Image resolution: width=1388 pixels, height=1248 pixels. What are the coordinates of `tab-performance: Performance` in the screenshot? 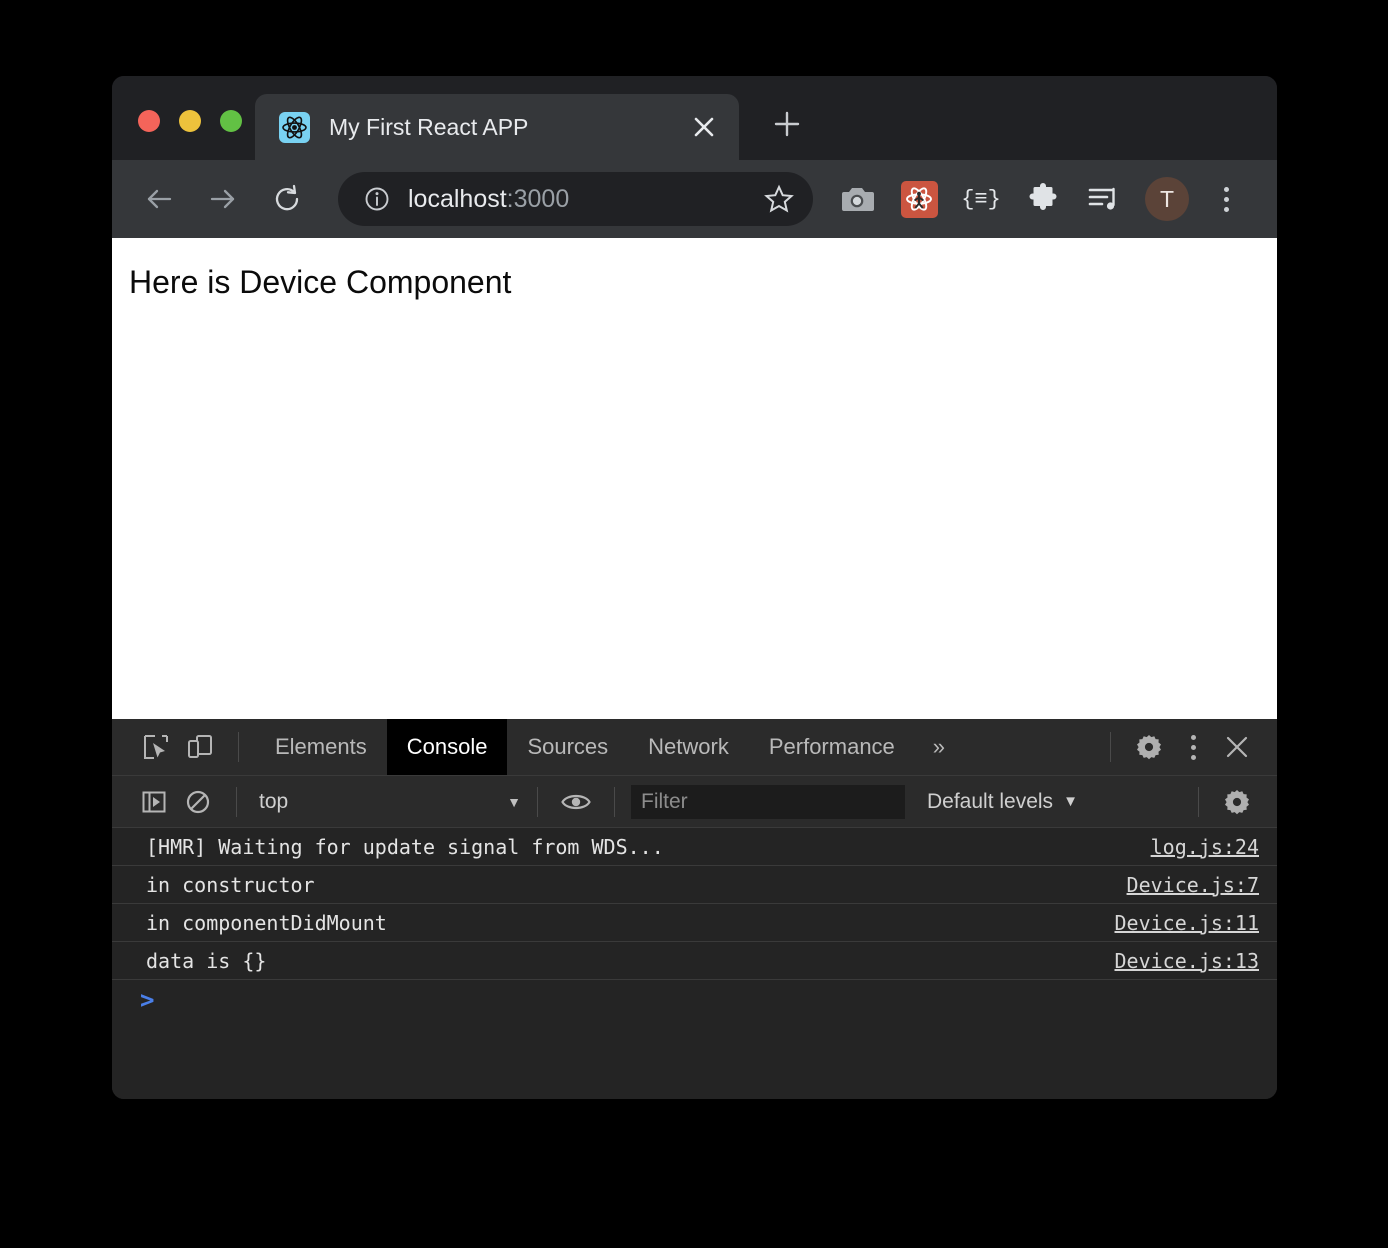 It's located at (832, 747).